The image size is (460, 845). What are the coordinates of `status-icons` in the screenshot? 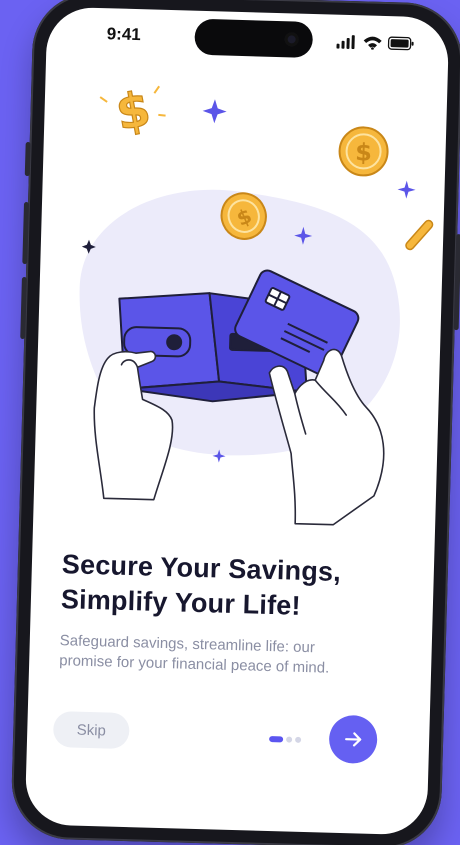 It's located at (375, 43).